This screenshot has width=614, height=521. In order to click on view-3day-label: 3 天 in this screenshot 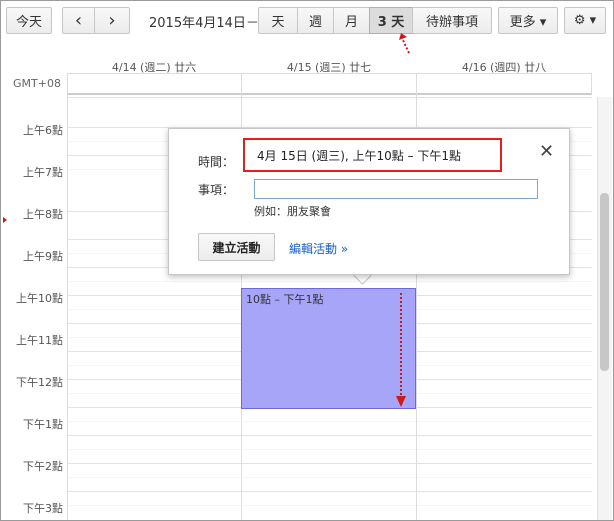, I will do `click(391, 22)`.